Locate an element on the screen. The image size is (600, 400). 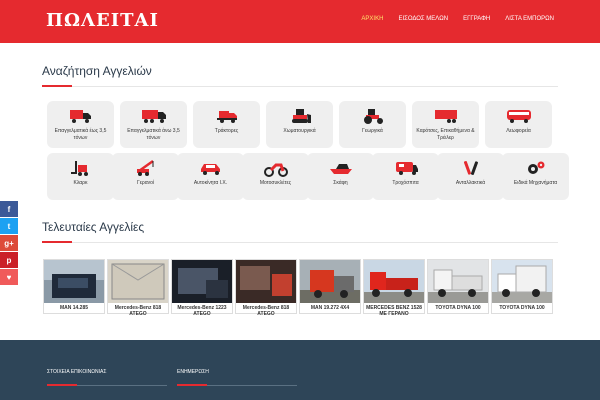
boat-icon is located at coordinates (340, 169).